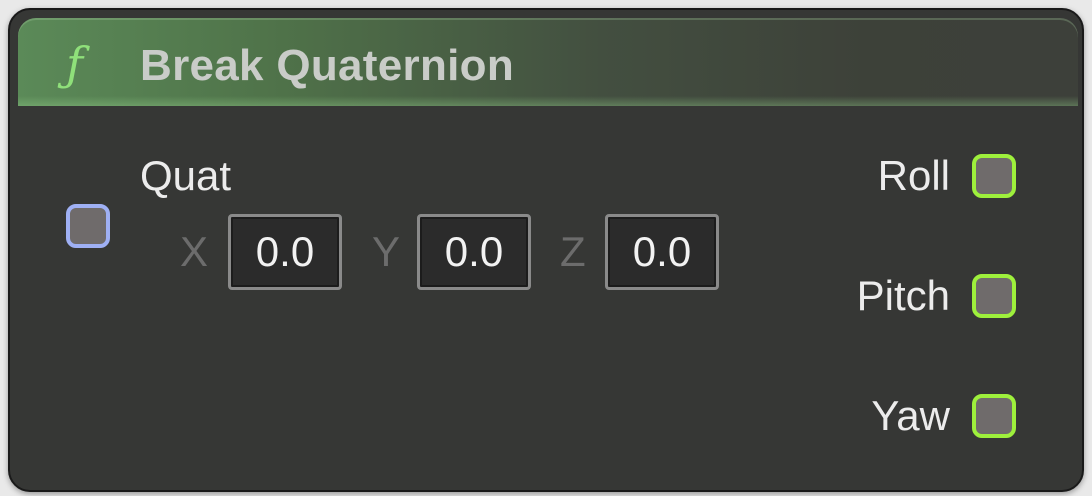 This screenshot has width=1092, height=496. What do you see at coordinates (327, 65) in the screenshot?
I see `node-title: Break Quaternion` at bounding box center [327, 65].